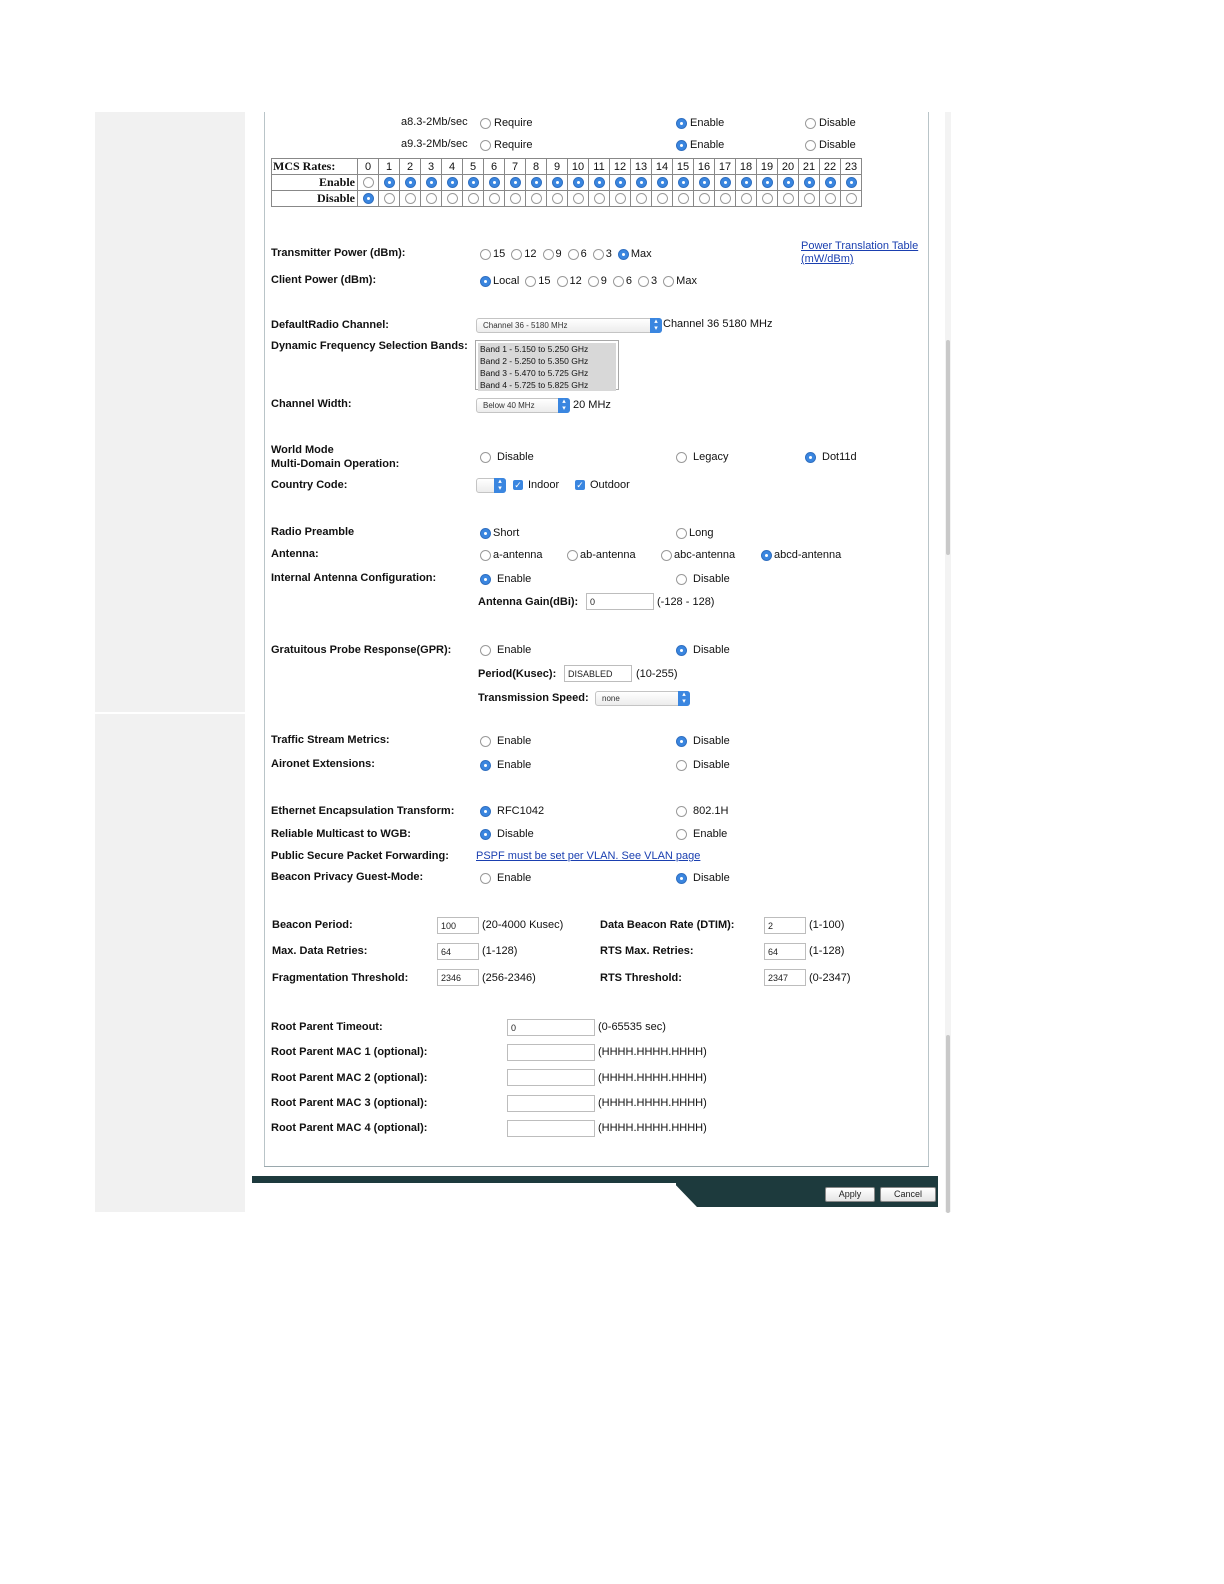 Image resolution: width=1224 pixels, height=1584 pixels. Describe the element at coordinates (458, 977) in the screenshot. I see `fragmentation-input: 2346` at that location.